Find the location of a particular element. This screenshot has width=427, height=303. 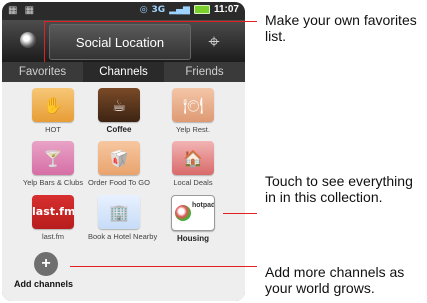

channel-local-deals: 🏠 Local Deals is located at coordinates (193, 167).